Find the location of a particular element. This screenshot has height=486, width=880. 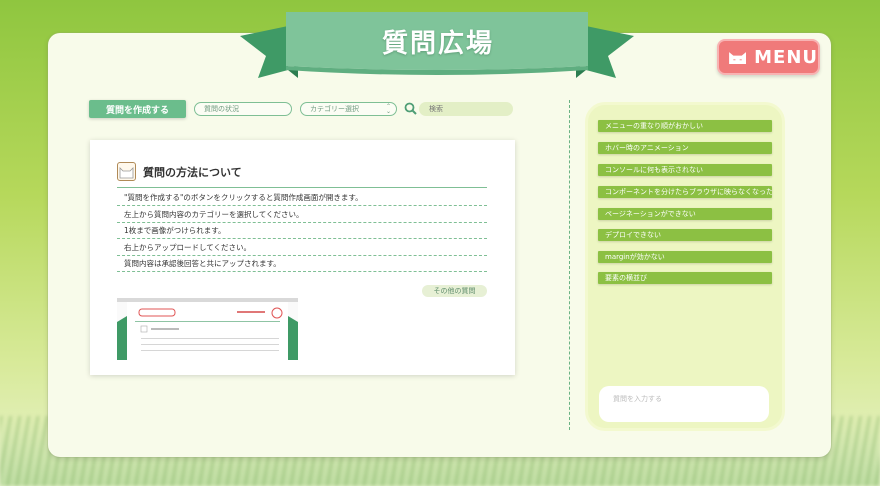

category-select: カテゴリー選択 ⌃ ⌄ is located at coordinates (348, 109).